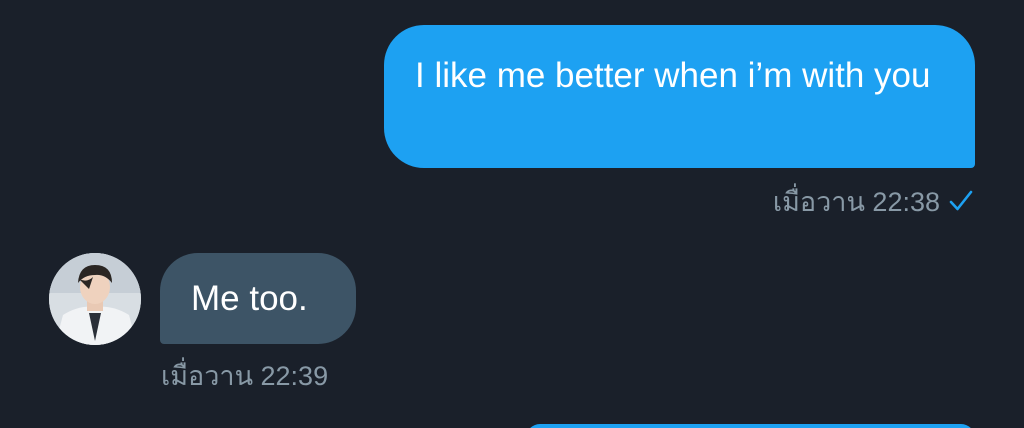 The image size is (1024, 428). What do you see at coordinates (95, 299) in the screenshot?
I see `avatar` at bounding box center [95, 299].